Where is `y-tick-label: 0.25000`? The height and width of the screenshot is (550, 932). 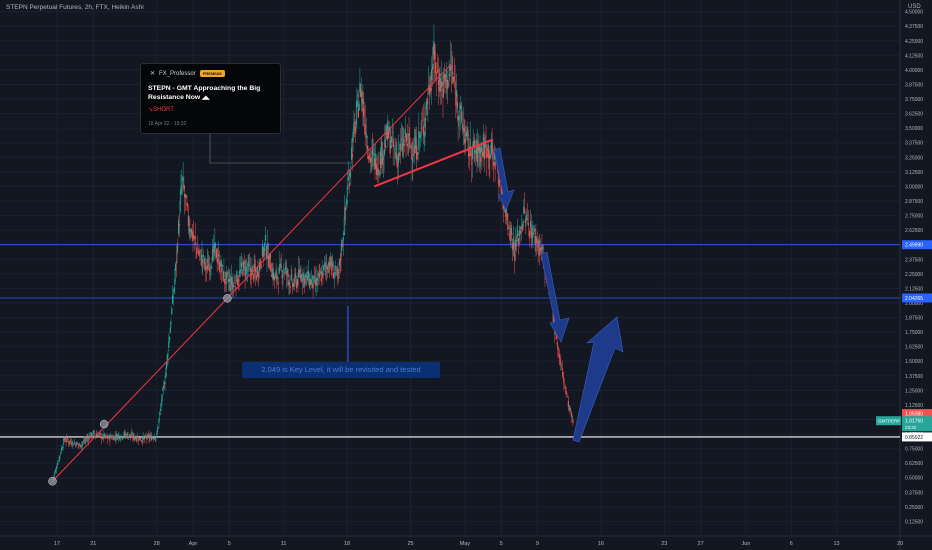 y-tick-label: 0.25000 is located at coordinates (914, 508).